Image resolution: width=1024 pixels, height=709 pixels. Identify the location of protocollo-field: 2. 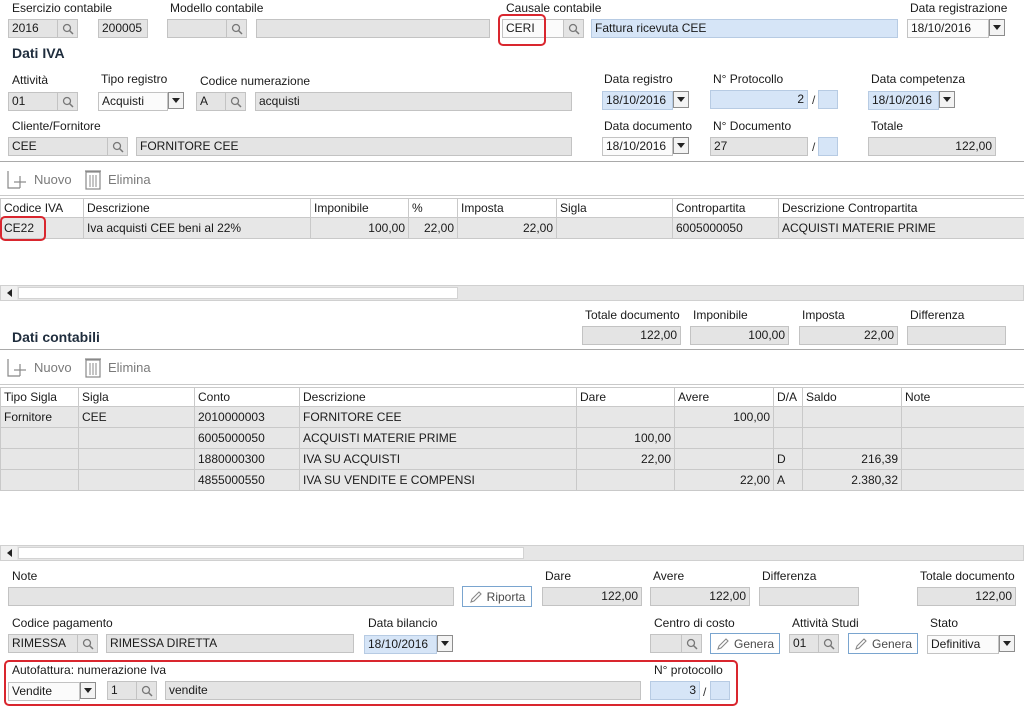
(759, 99).